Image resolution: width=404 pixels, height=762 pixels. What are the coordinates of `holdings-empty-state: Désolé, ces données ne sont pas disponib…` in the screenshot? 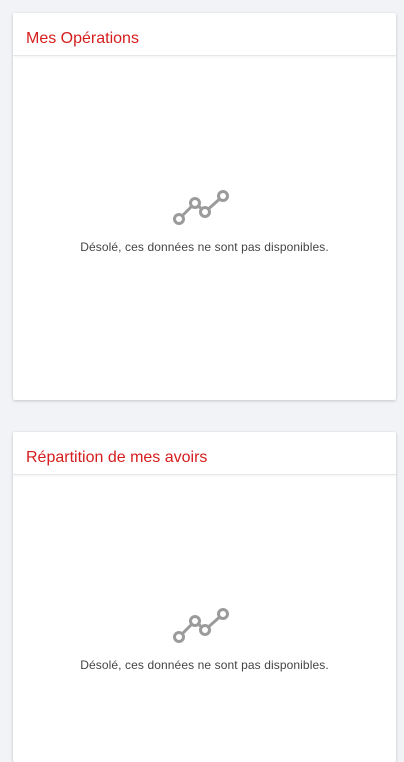 It's located at (204, 639).